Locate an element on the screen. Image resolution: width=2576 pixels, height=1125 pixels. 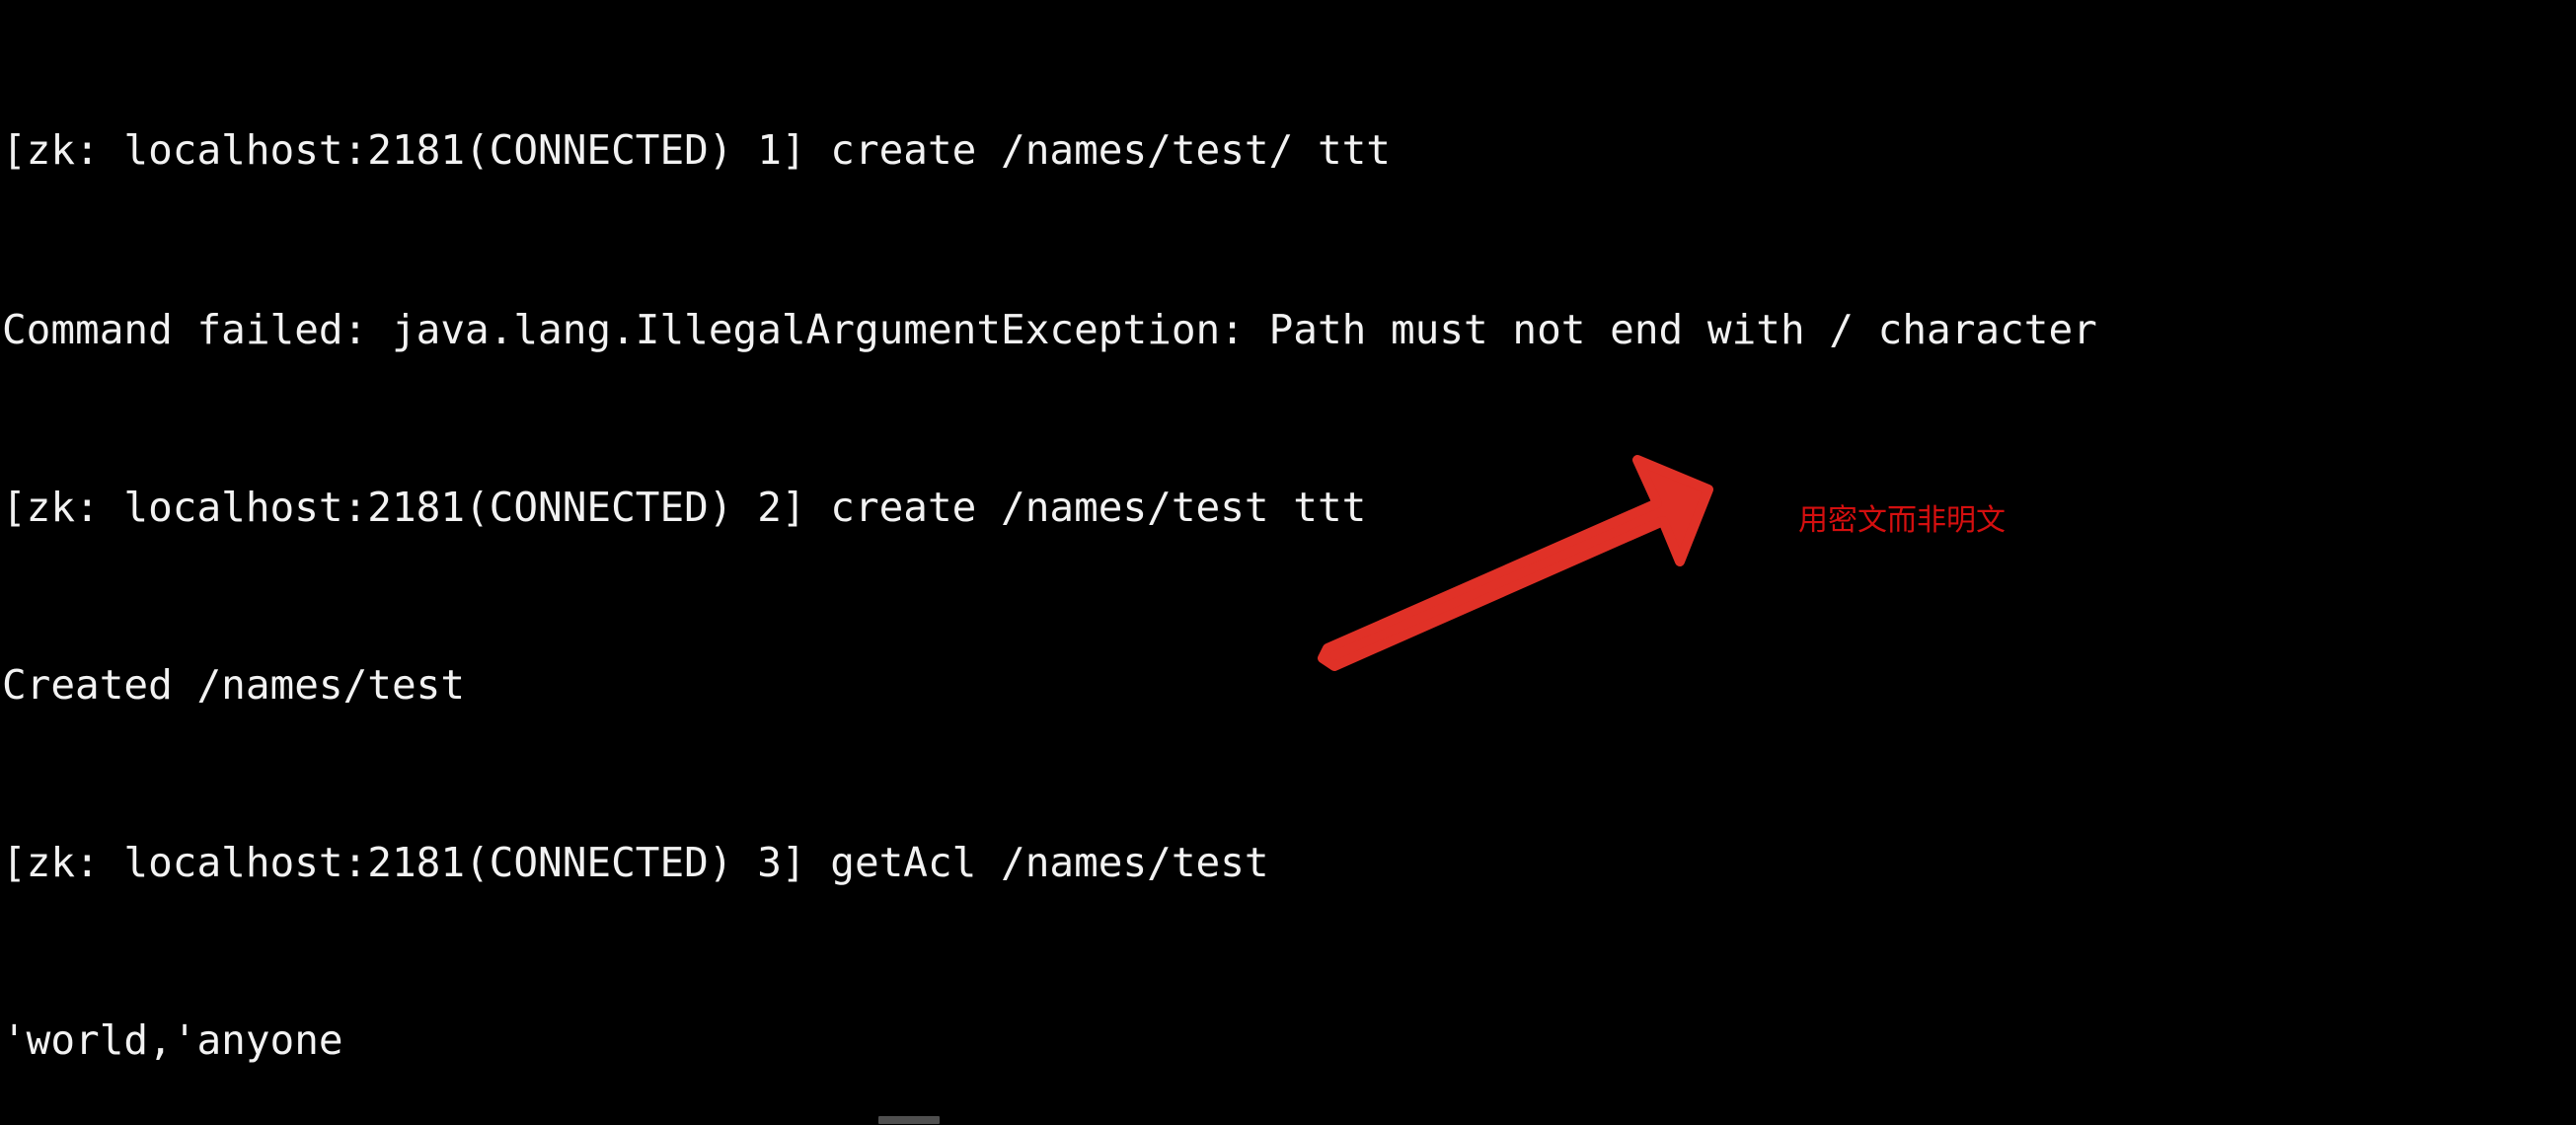
terminal-line: Created /names/test is located at coordinates (234, 685).